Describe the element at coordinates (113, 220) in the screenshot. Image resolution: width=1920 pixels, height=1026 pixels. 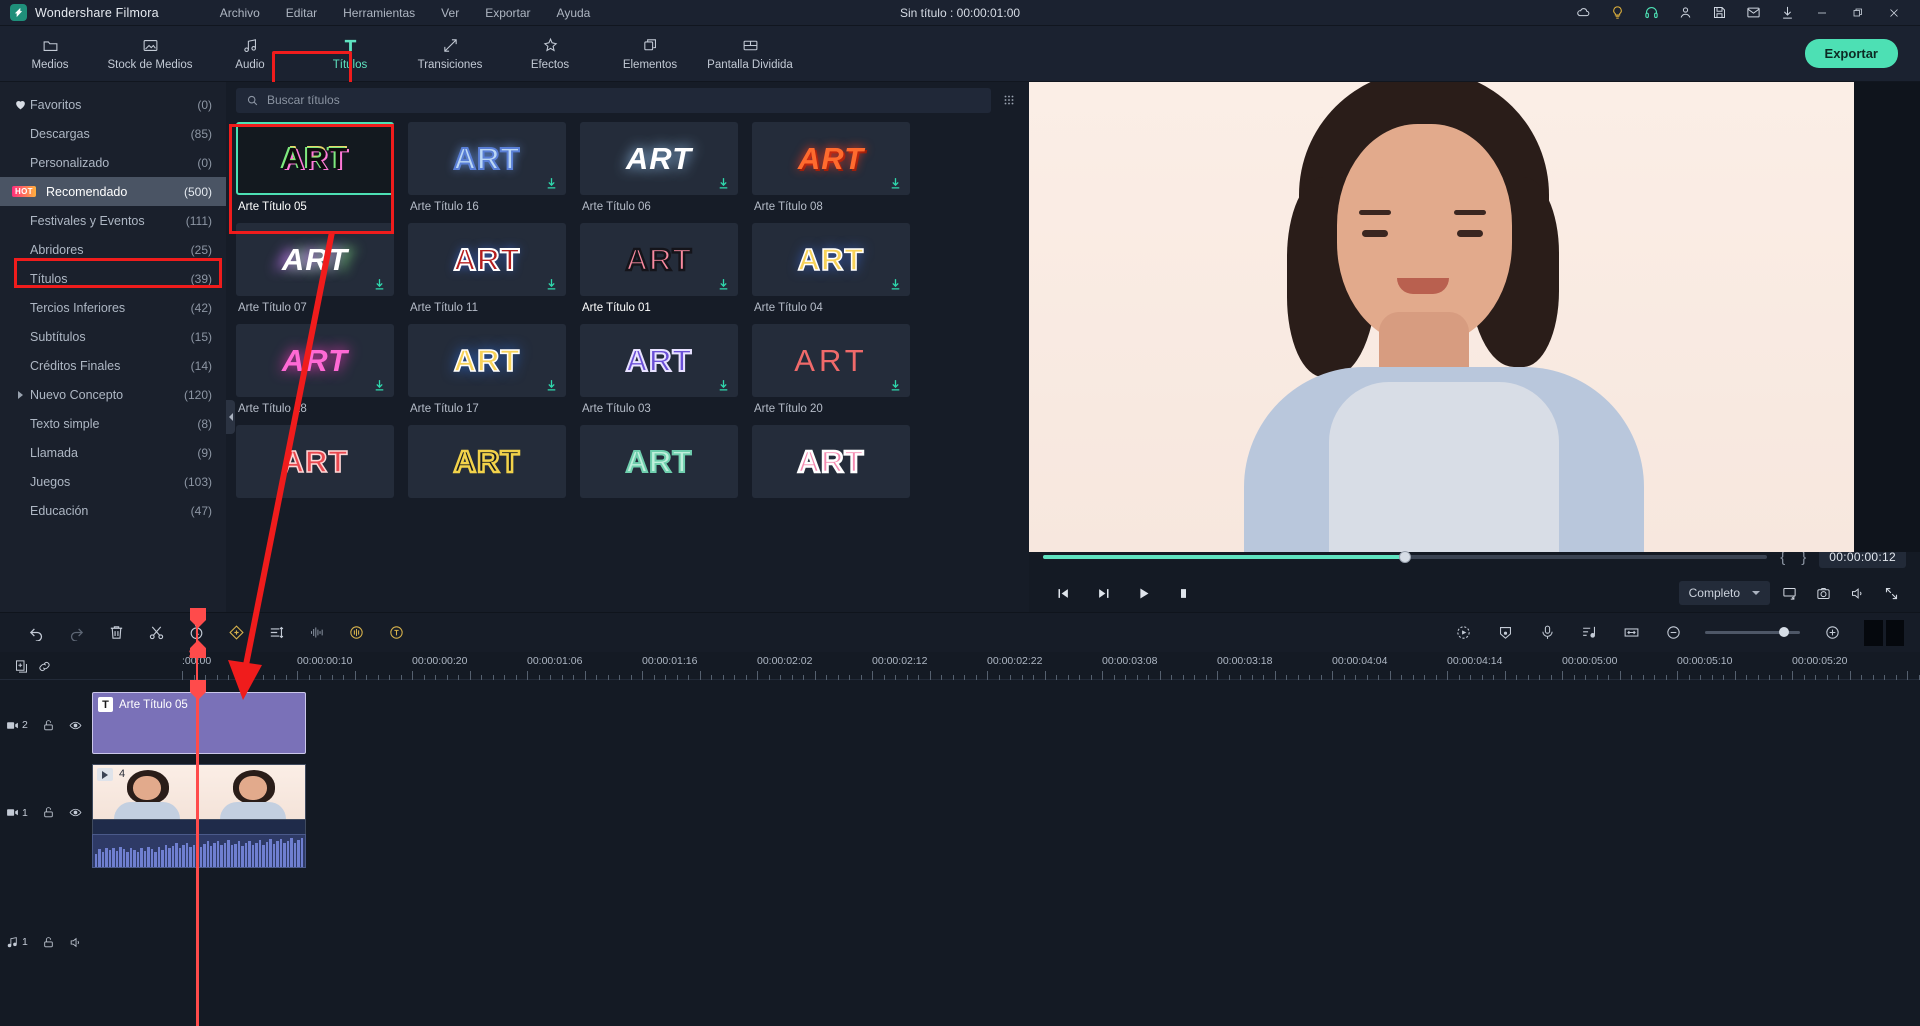
I see `sidebar-item-festivales-y-eventos: Festivales y Eventos (111)` at that location.